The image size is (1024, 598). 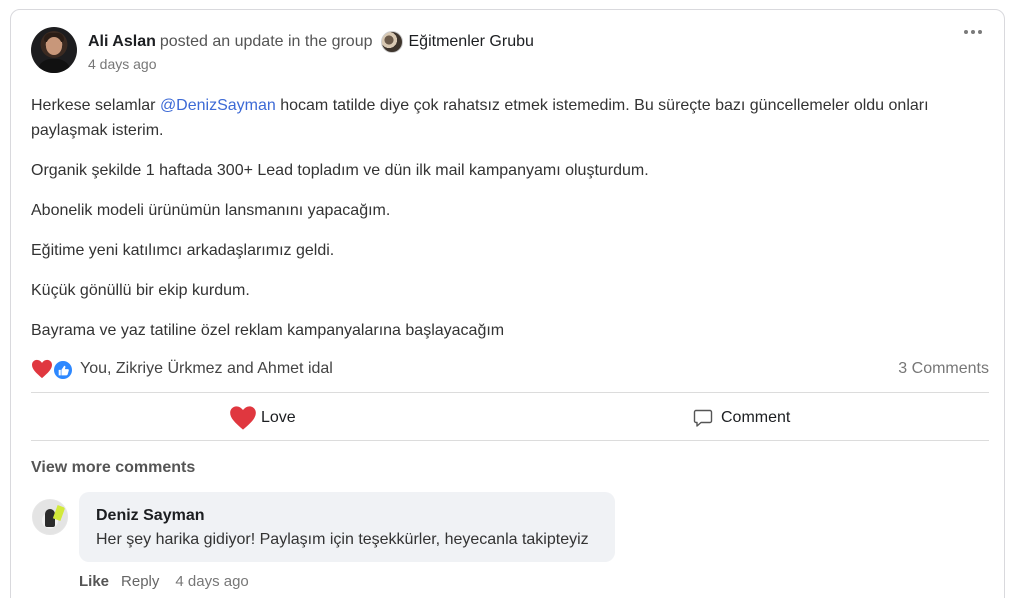 I want to click on comment-bubble-icon, so click(x=703, y=418).